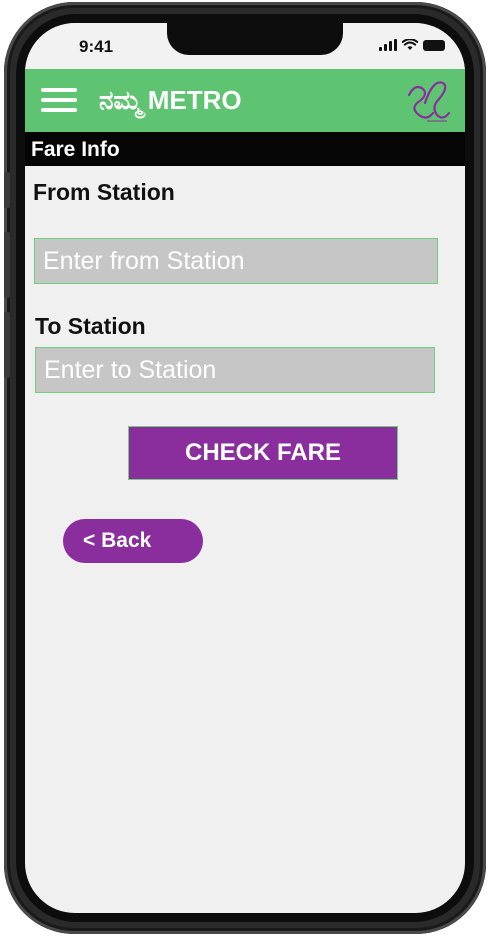 This screenshot has height=938, width=490. What do you see at coordinates (194, 100) in the screenshot?
I see `brand-title: METRO` at bounding box center [194, 100].